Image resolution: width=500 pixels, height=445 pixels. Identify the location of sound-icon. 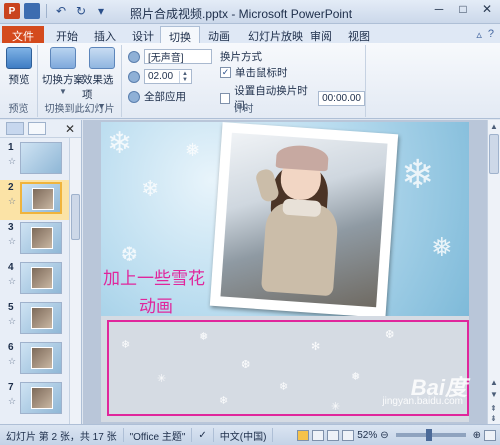
(134, 56).